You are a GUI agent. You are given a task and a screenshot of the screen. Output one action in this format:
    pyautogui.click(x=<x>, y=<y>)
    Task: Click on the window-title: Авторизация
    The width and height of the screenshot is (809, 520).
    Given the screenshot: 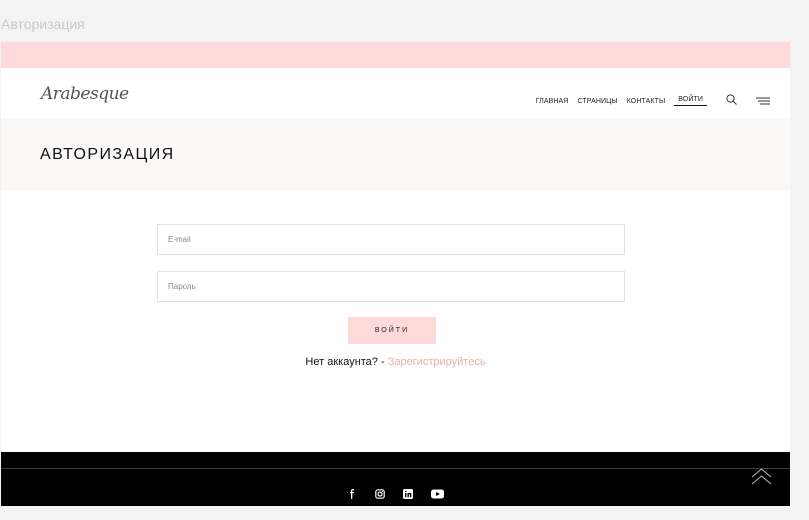 What is the action you would take?
    pyautogui.click(x=43, y=24)
    